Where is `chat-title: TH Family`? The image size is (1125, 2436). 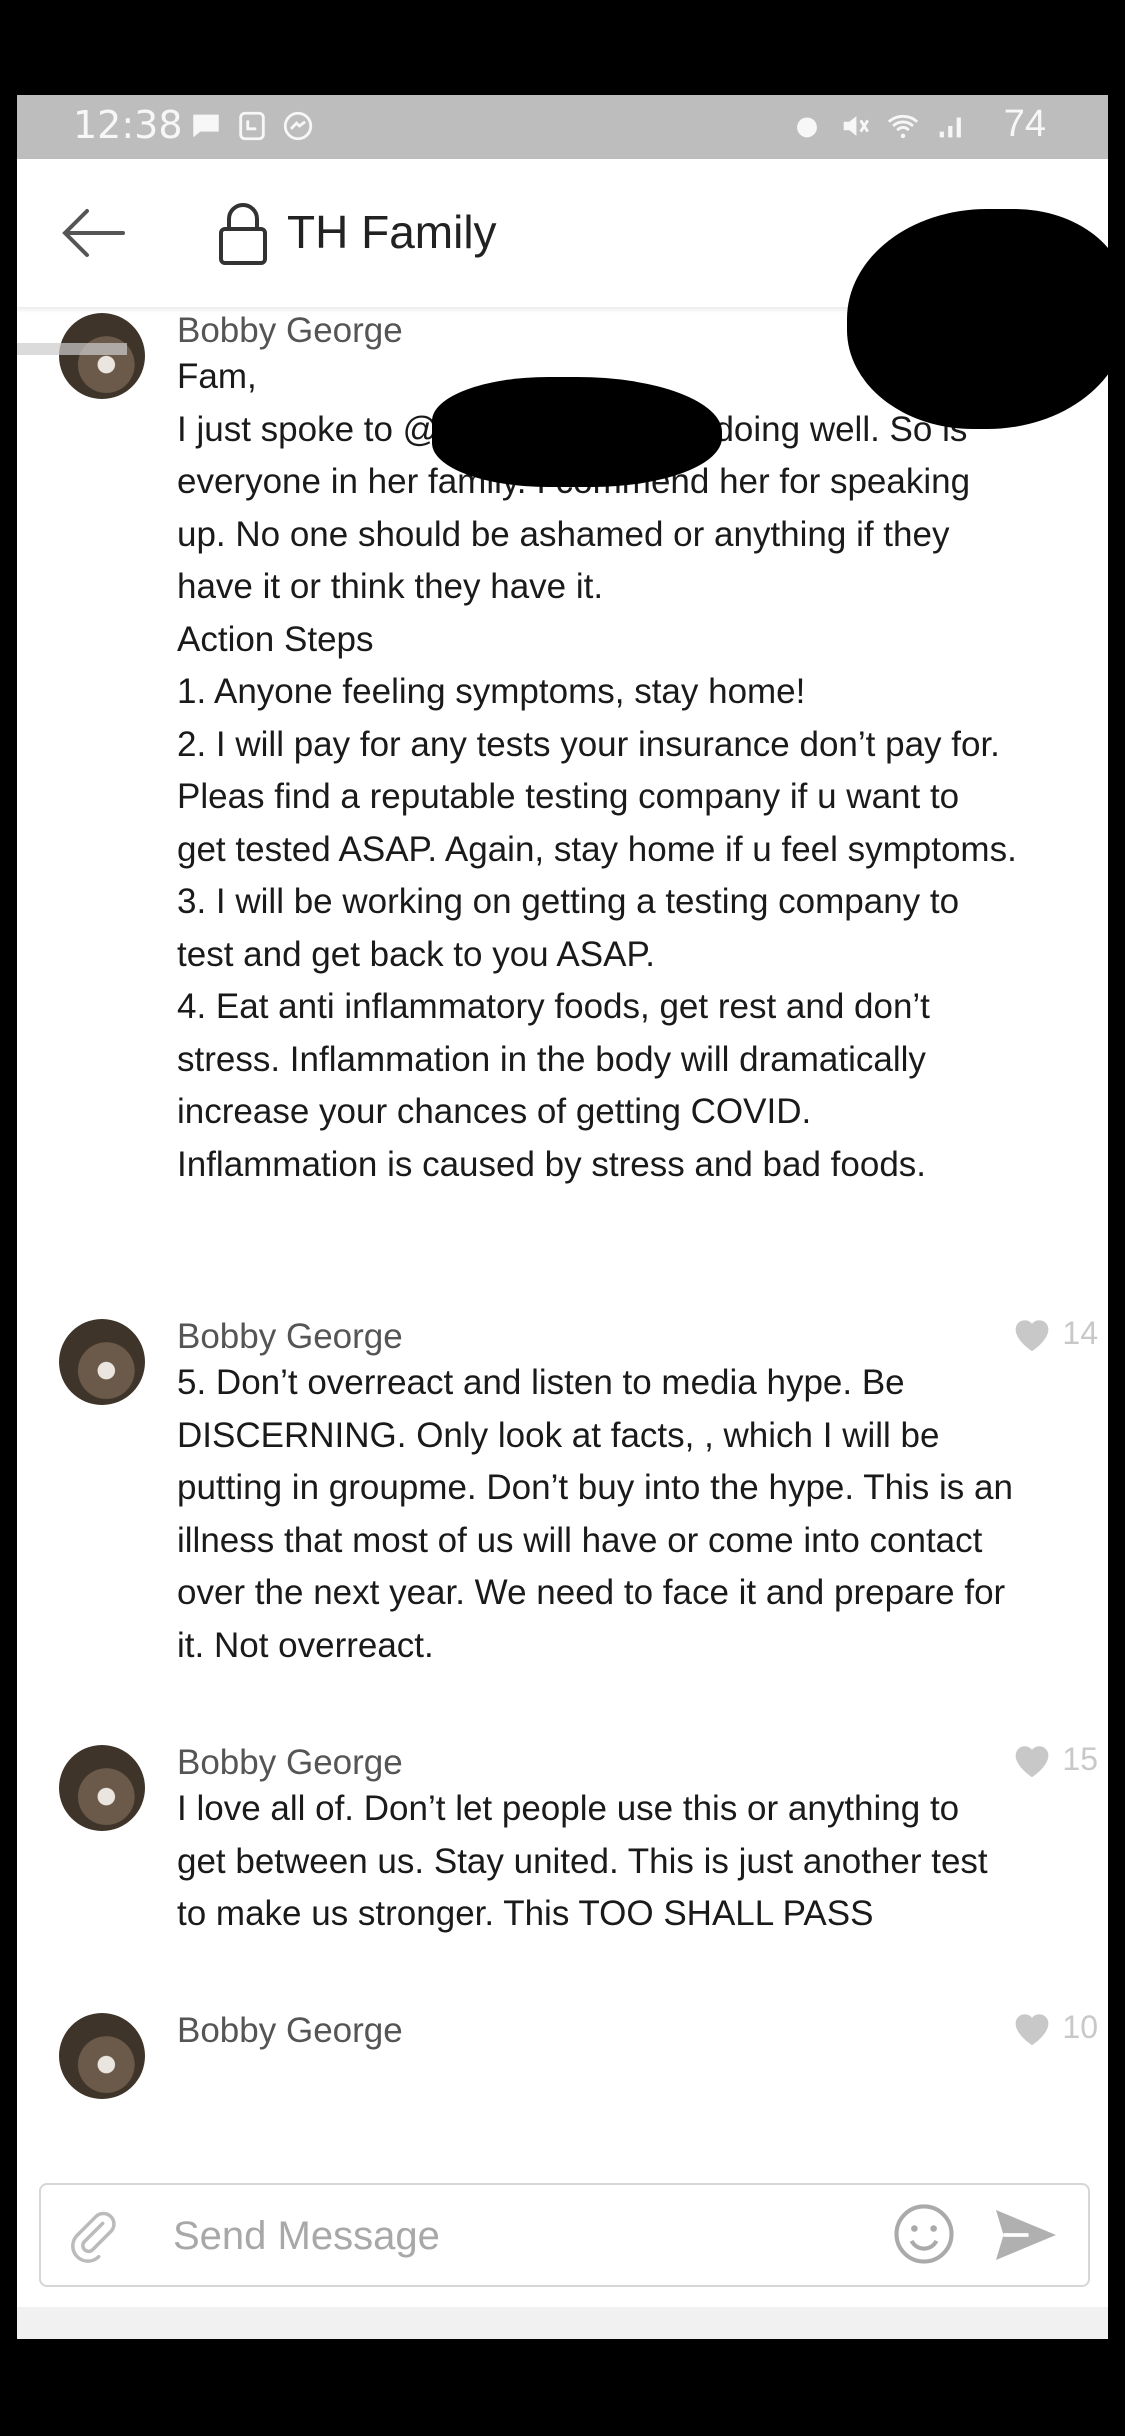 chat-title: TH Family is located at coordinates (392, 232).